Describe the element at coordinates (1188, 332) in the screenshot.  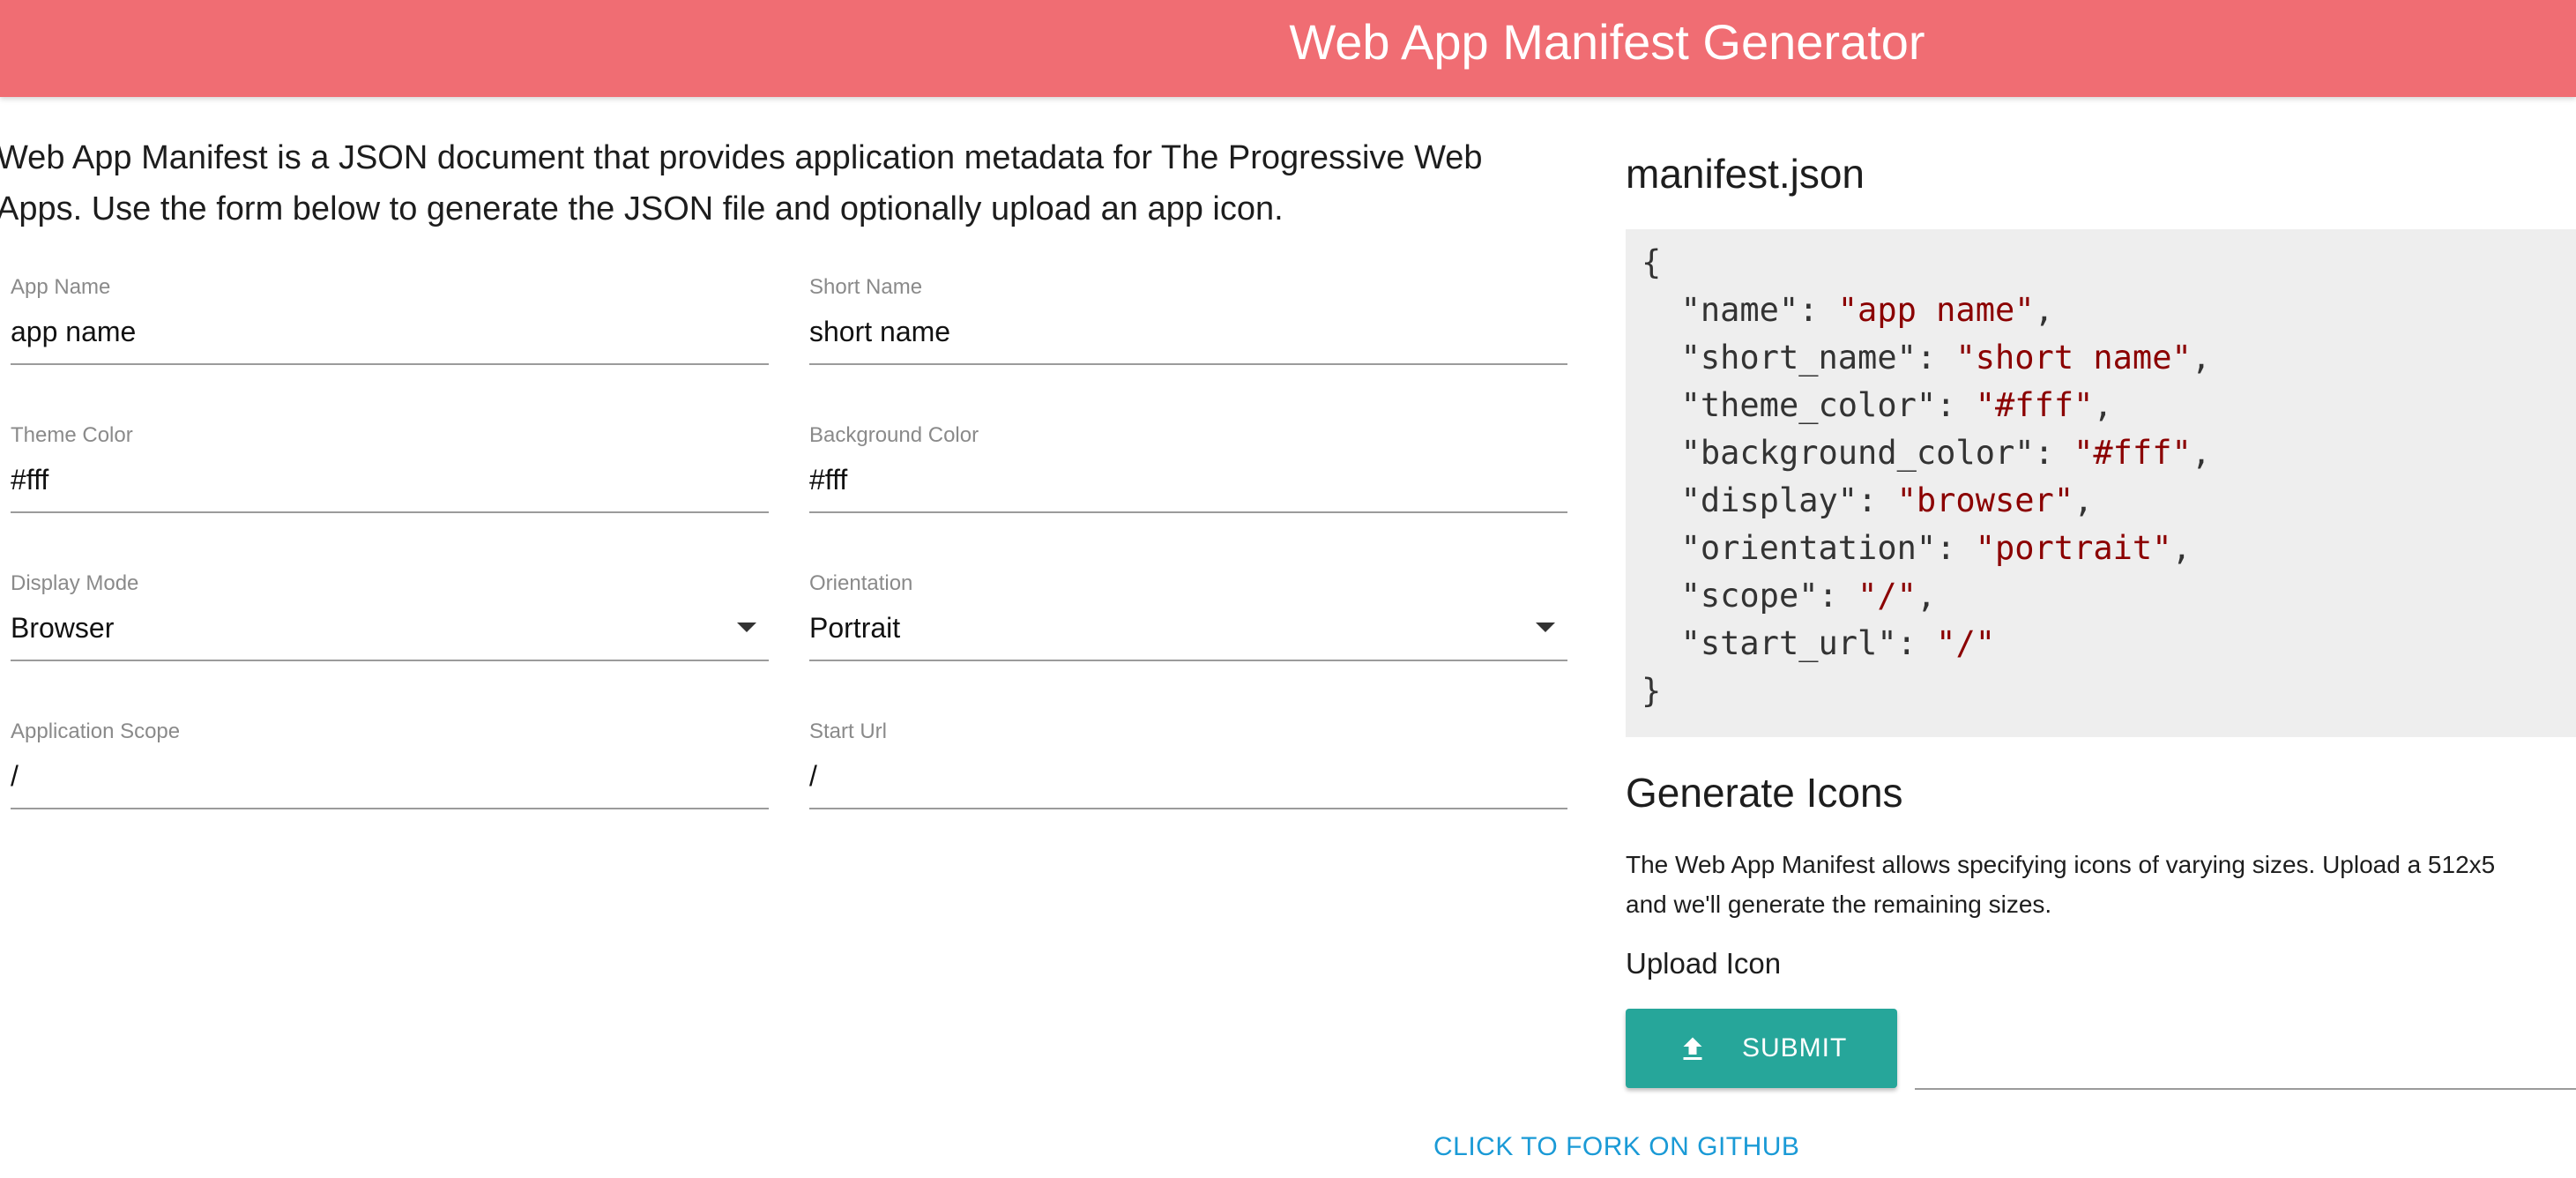
I see `short-name-input` at that location.